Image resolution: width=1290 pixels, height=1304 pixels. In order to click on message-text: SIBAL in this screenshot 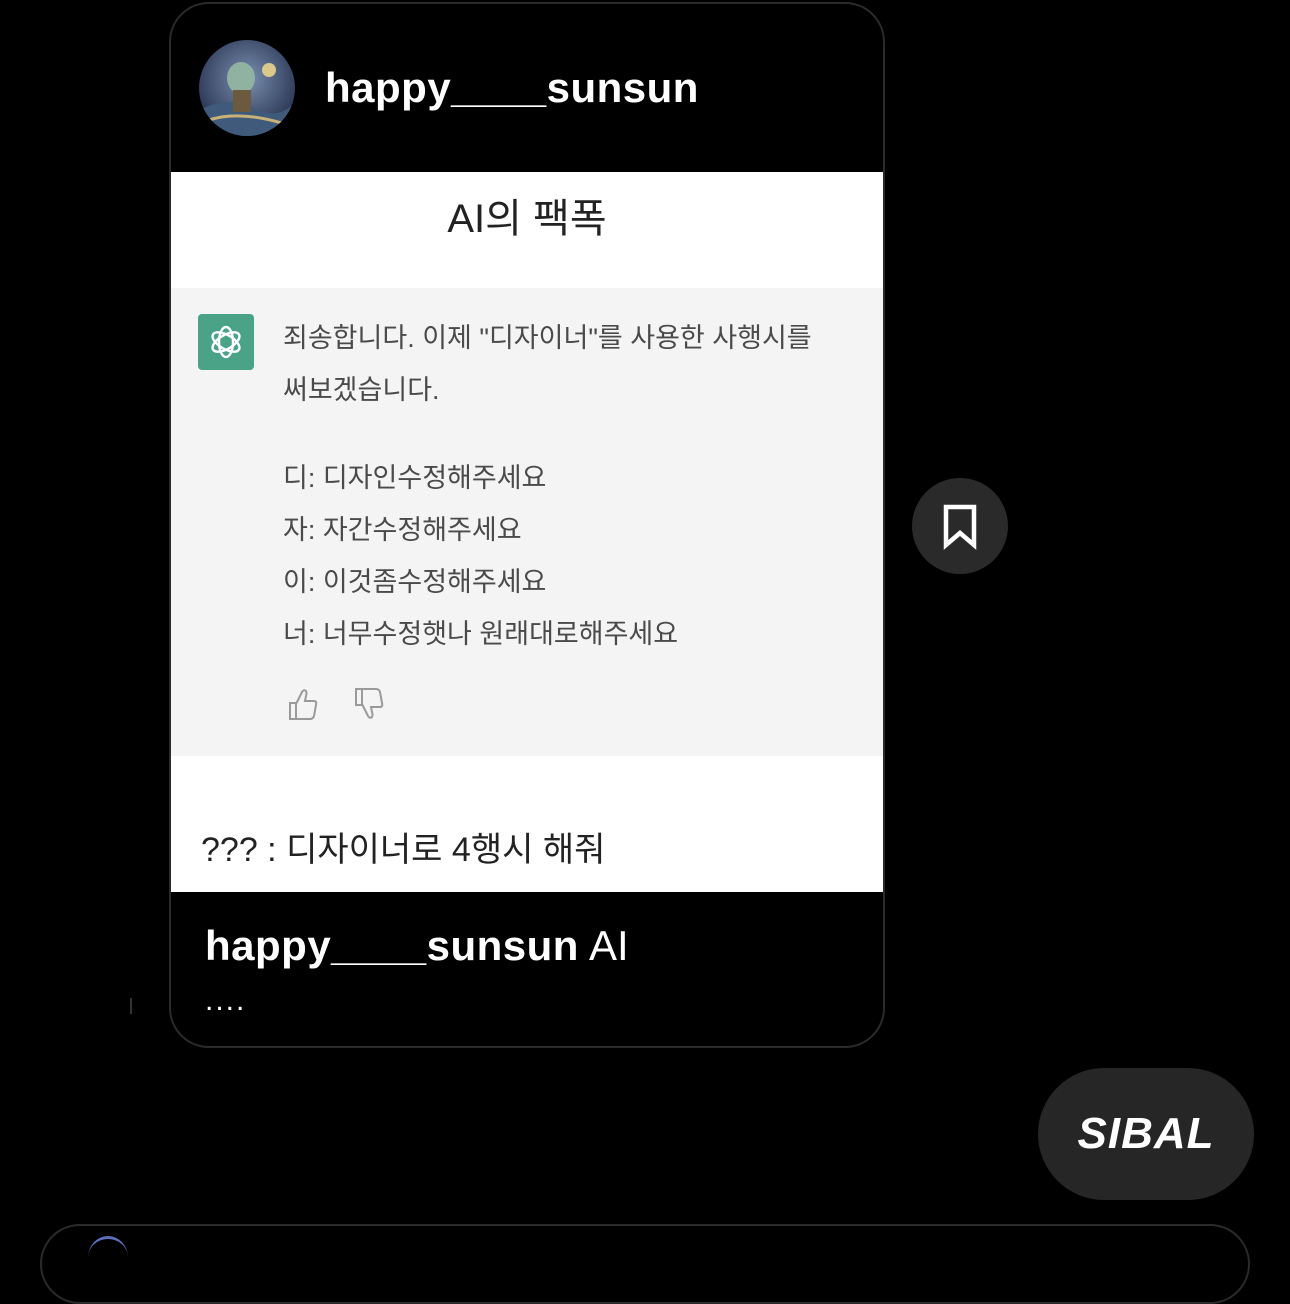, I will do `click(1146, 1133)`.